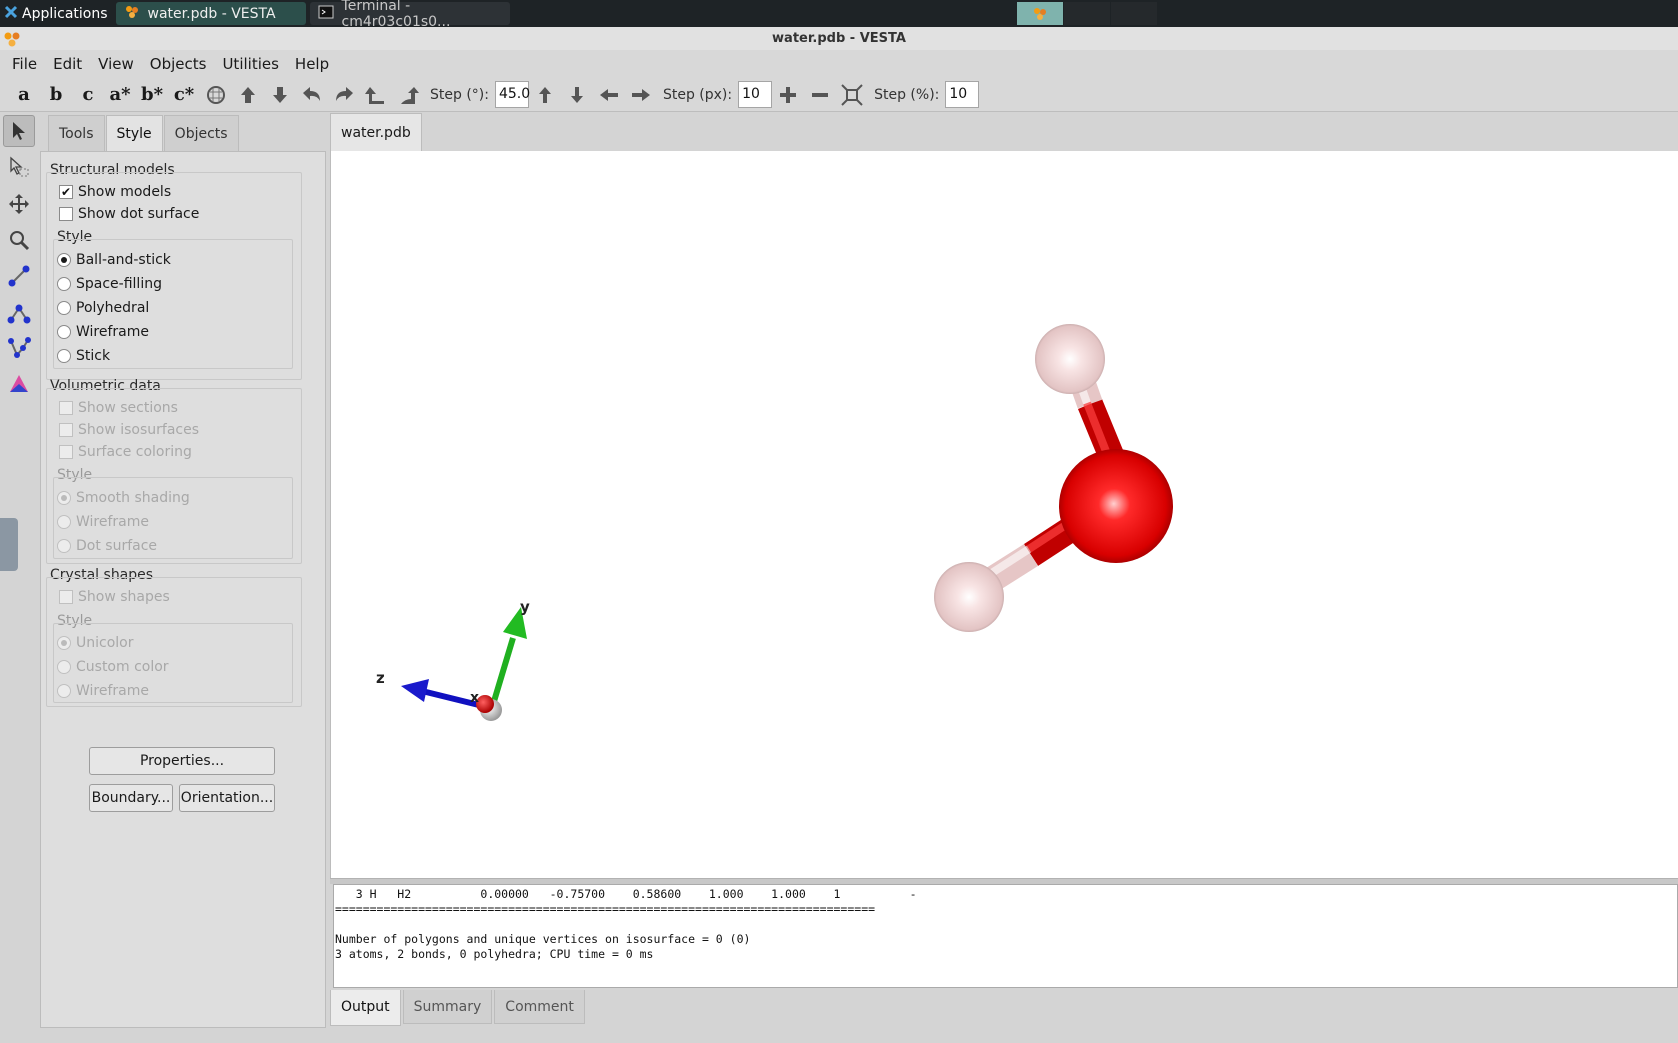  I want to click on step-px-input: 10, so click(755, 94).